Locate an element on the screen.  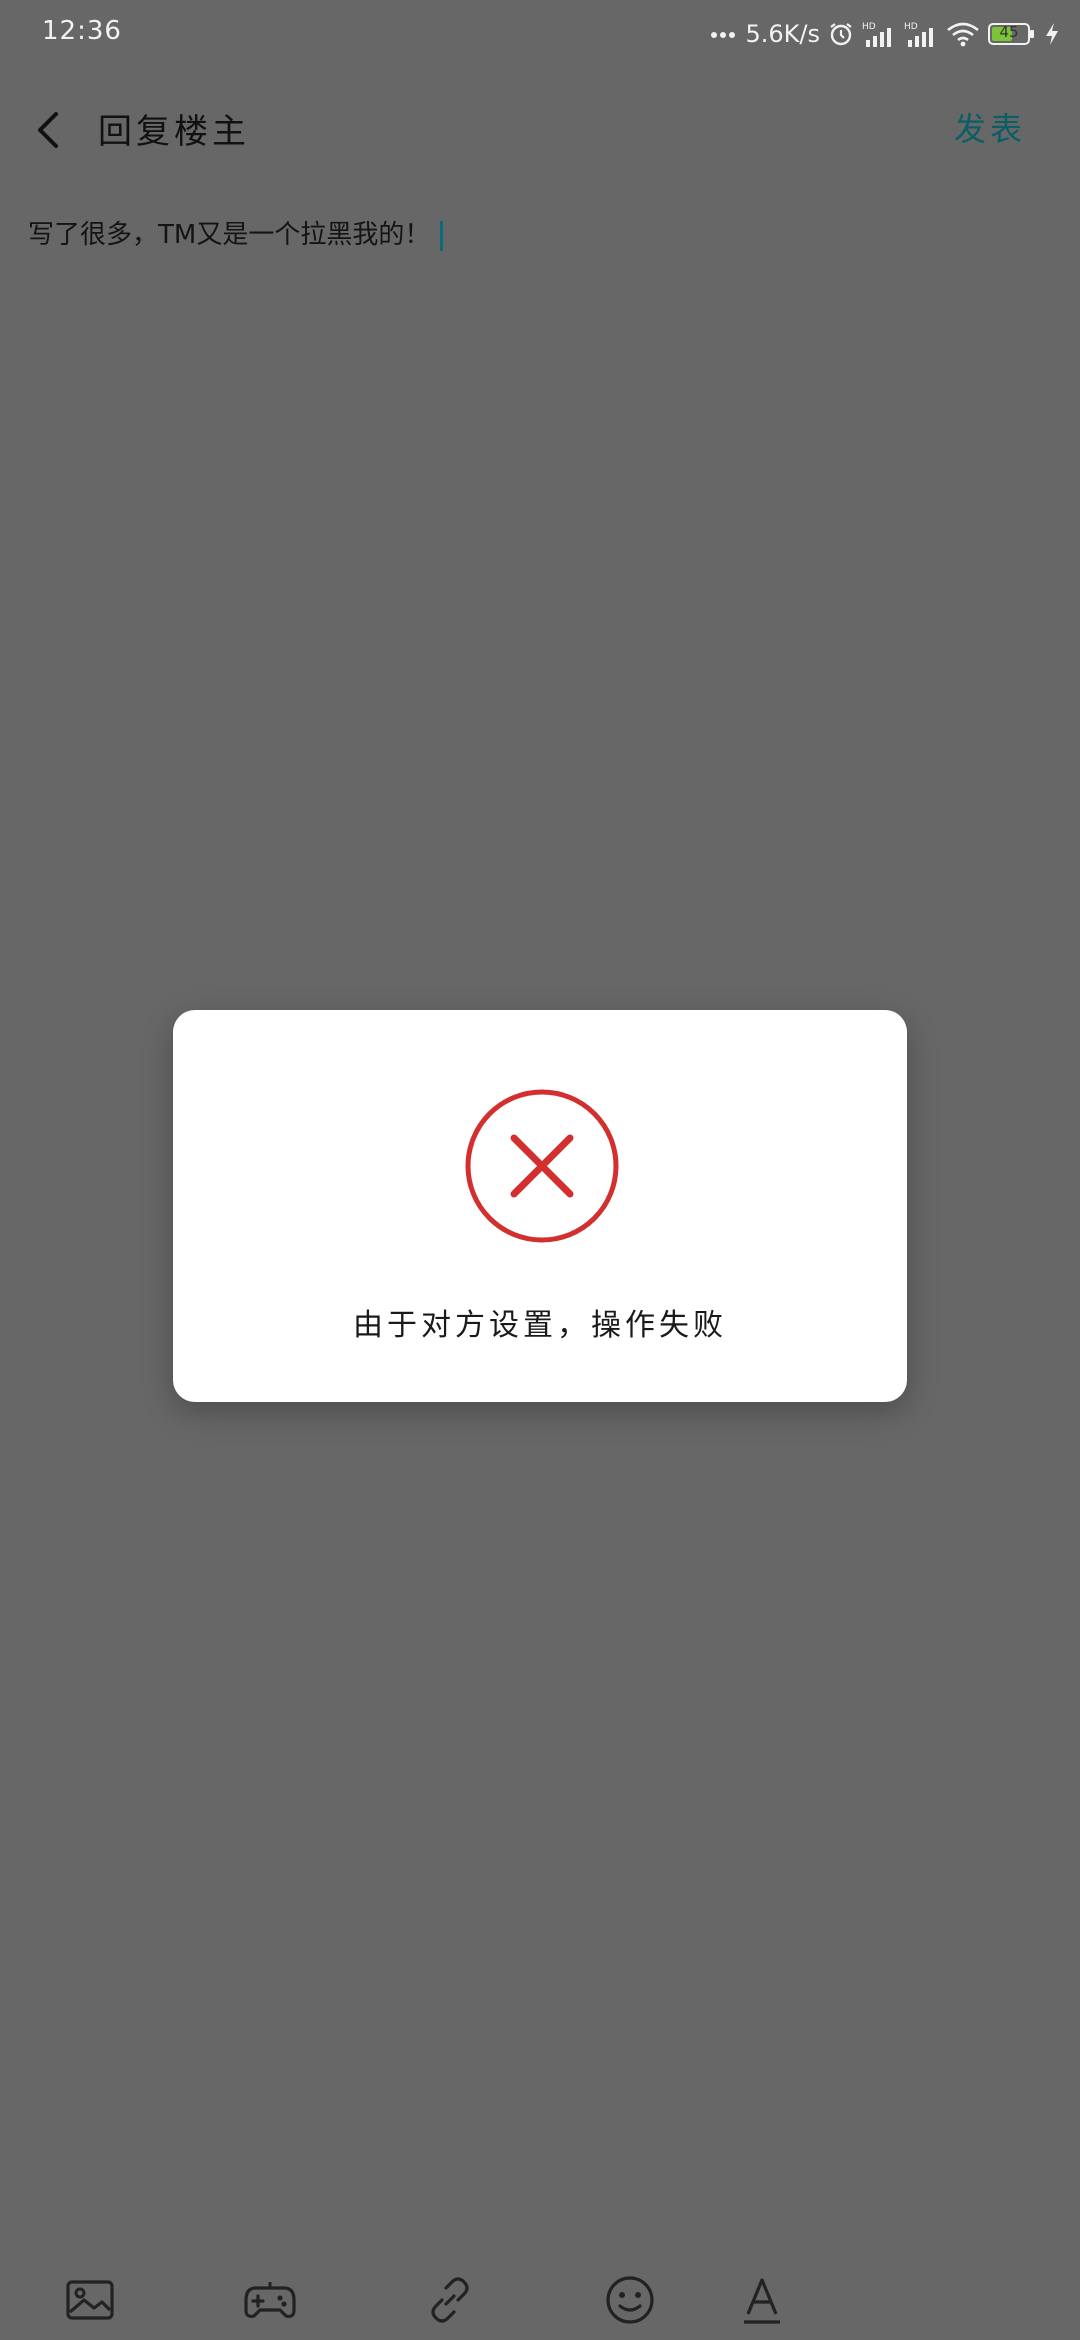
back-button is located at coordinates (50, 130).